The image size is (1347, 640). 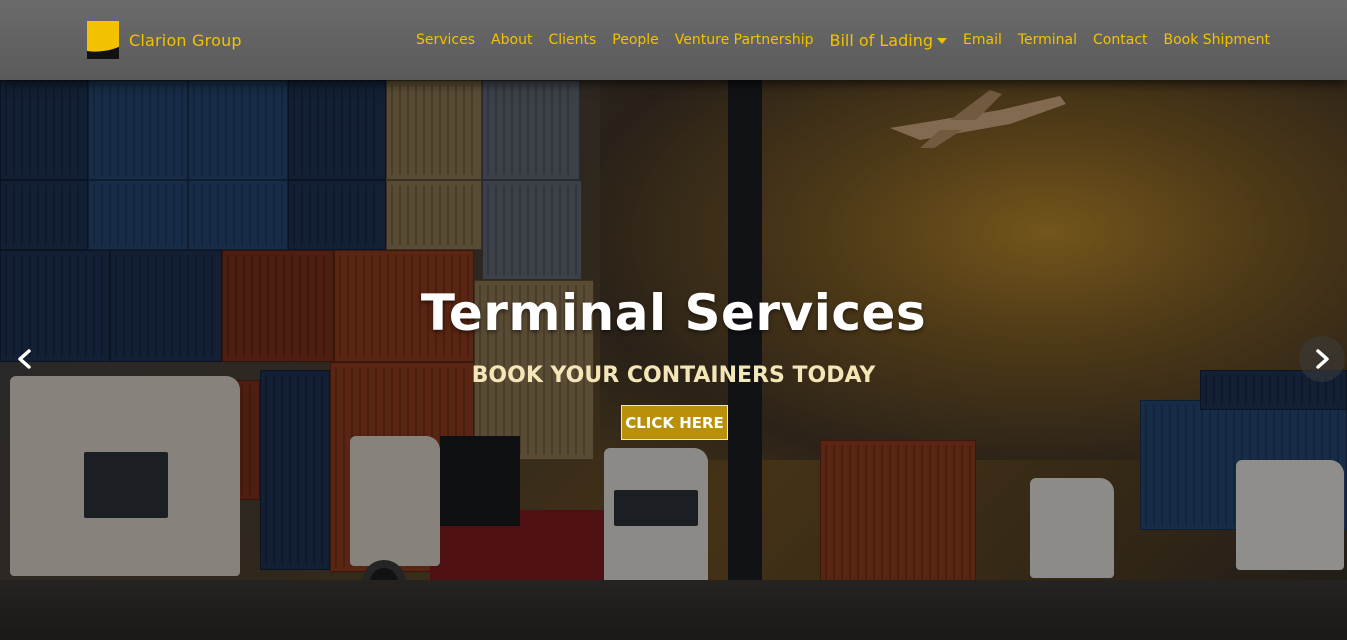 What do you see at coordinates (881, 40) in the screenshot?
I see `nav-bill-of-lading-label: Bill of Lading` at bounding box center [881, 40].